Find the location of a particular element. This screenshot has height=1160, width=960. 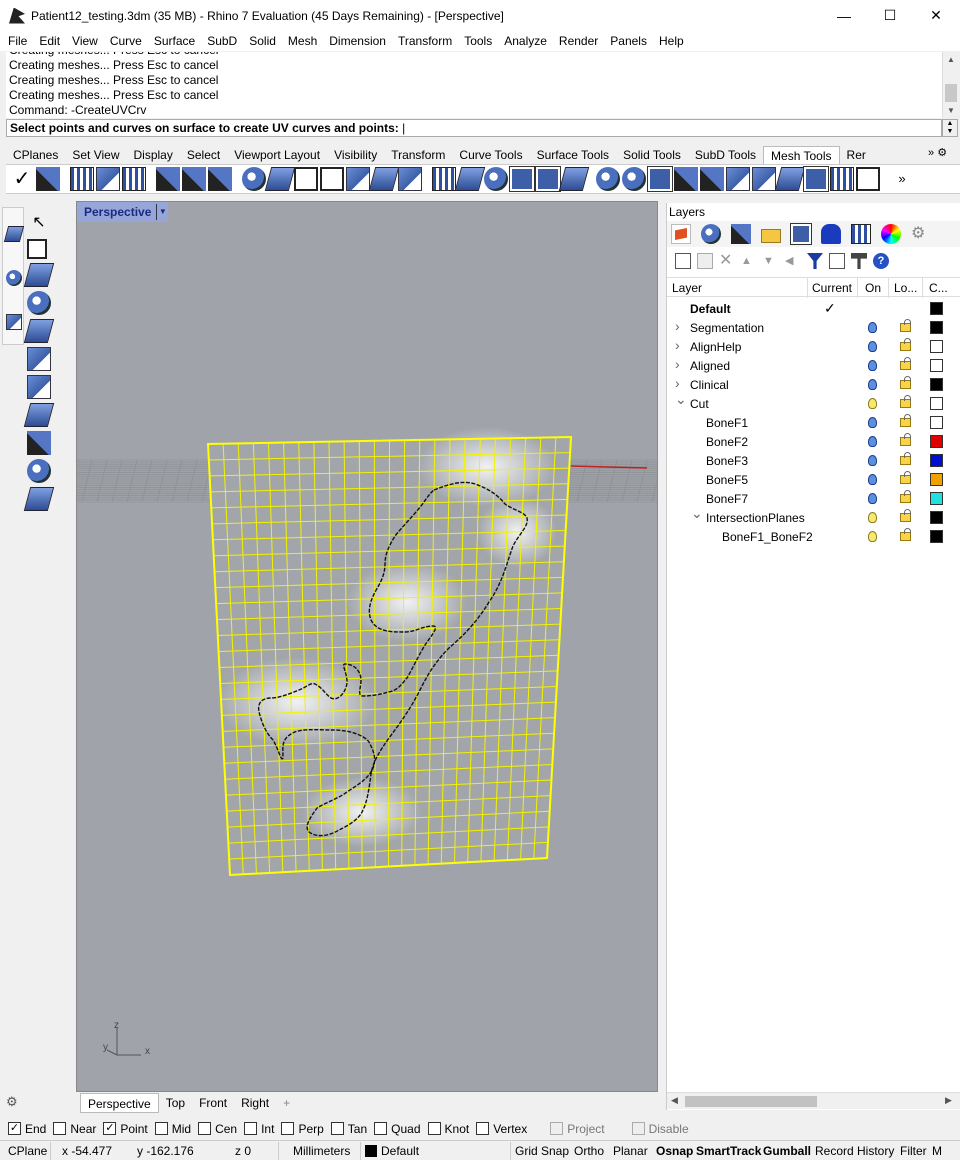

filter-toggle: Filter is located at coordinates (913, 1151).